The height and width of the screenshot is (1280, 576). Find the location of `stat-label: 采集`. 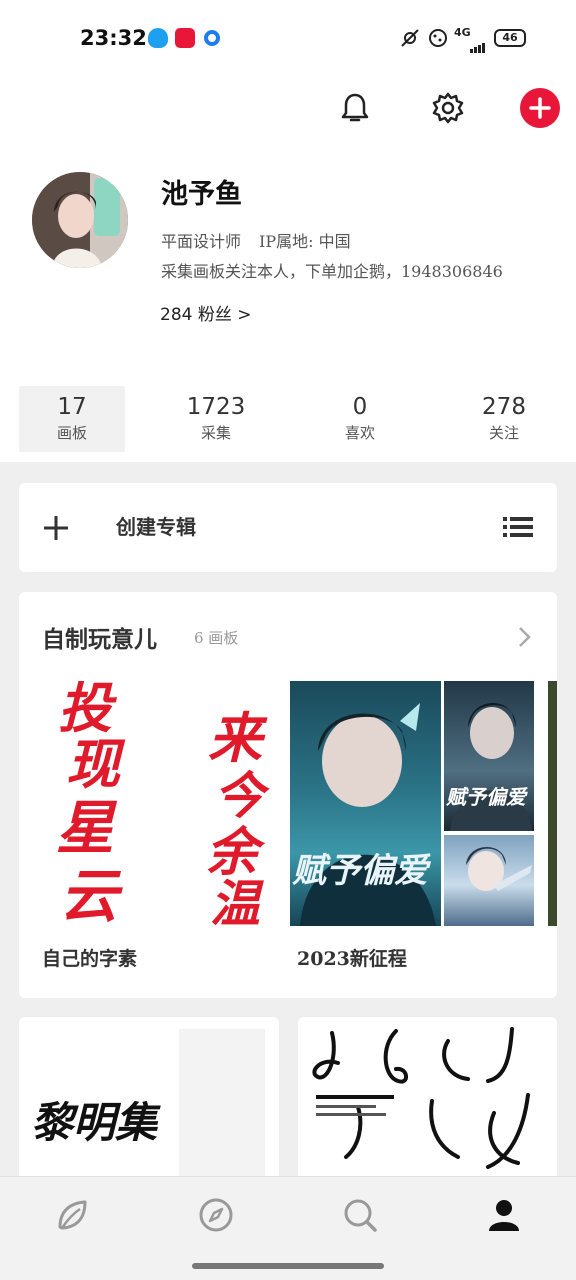

stat-label: 采集 is located at coordinates (215, 433).